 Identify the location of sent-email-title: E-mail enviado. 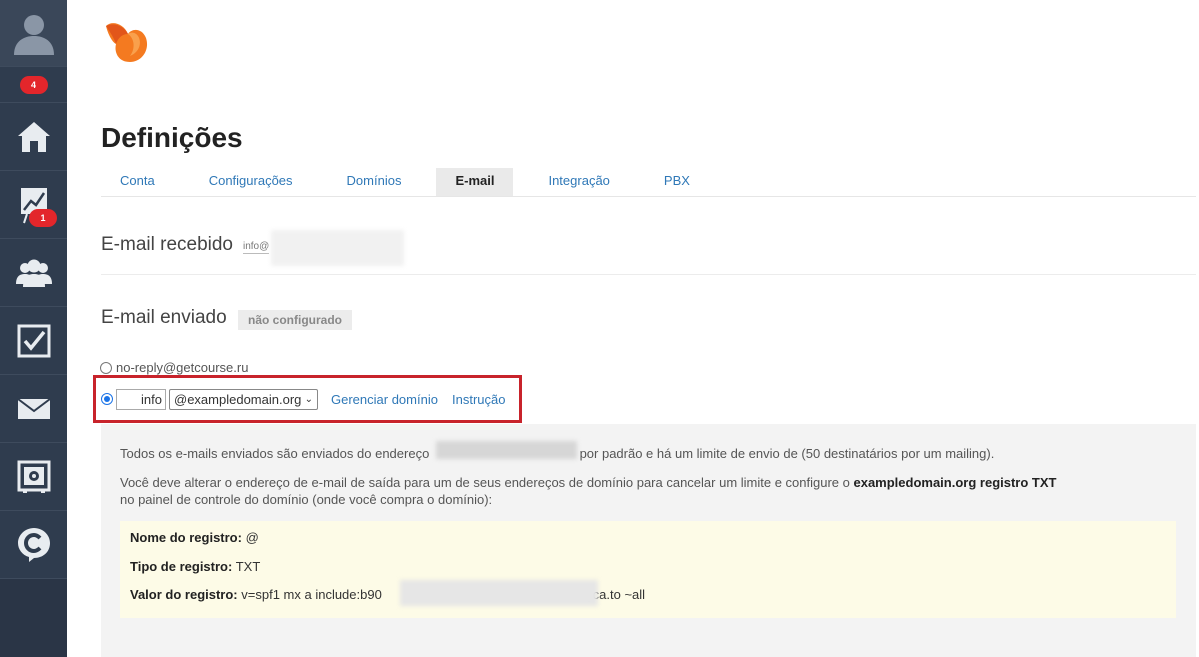
(164, 317).